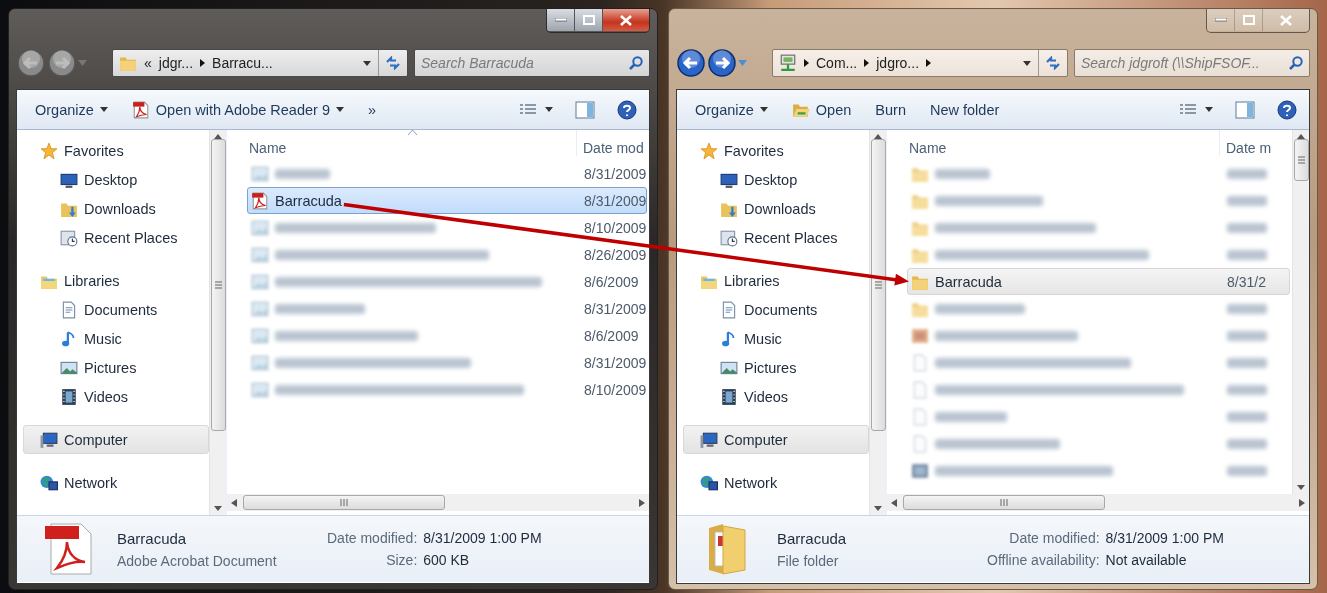 The height and width of the screenshot is (593, 1327). Describe the element at coordinates (636, 63) in the screenshot. I see `search-icon` at that location.